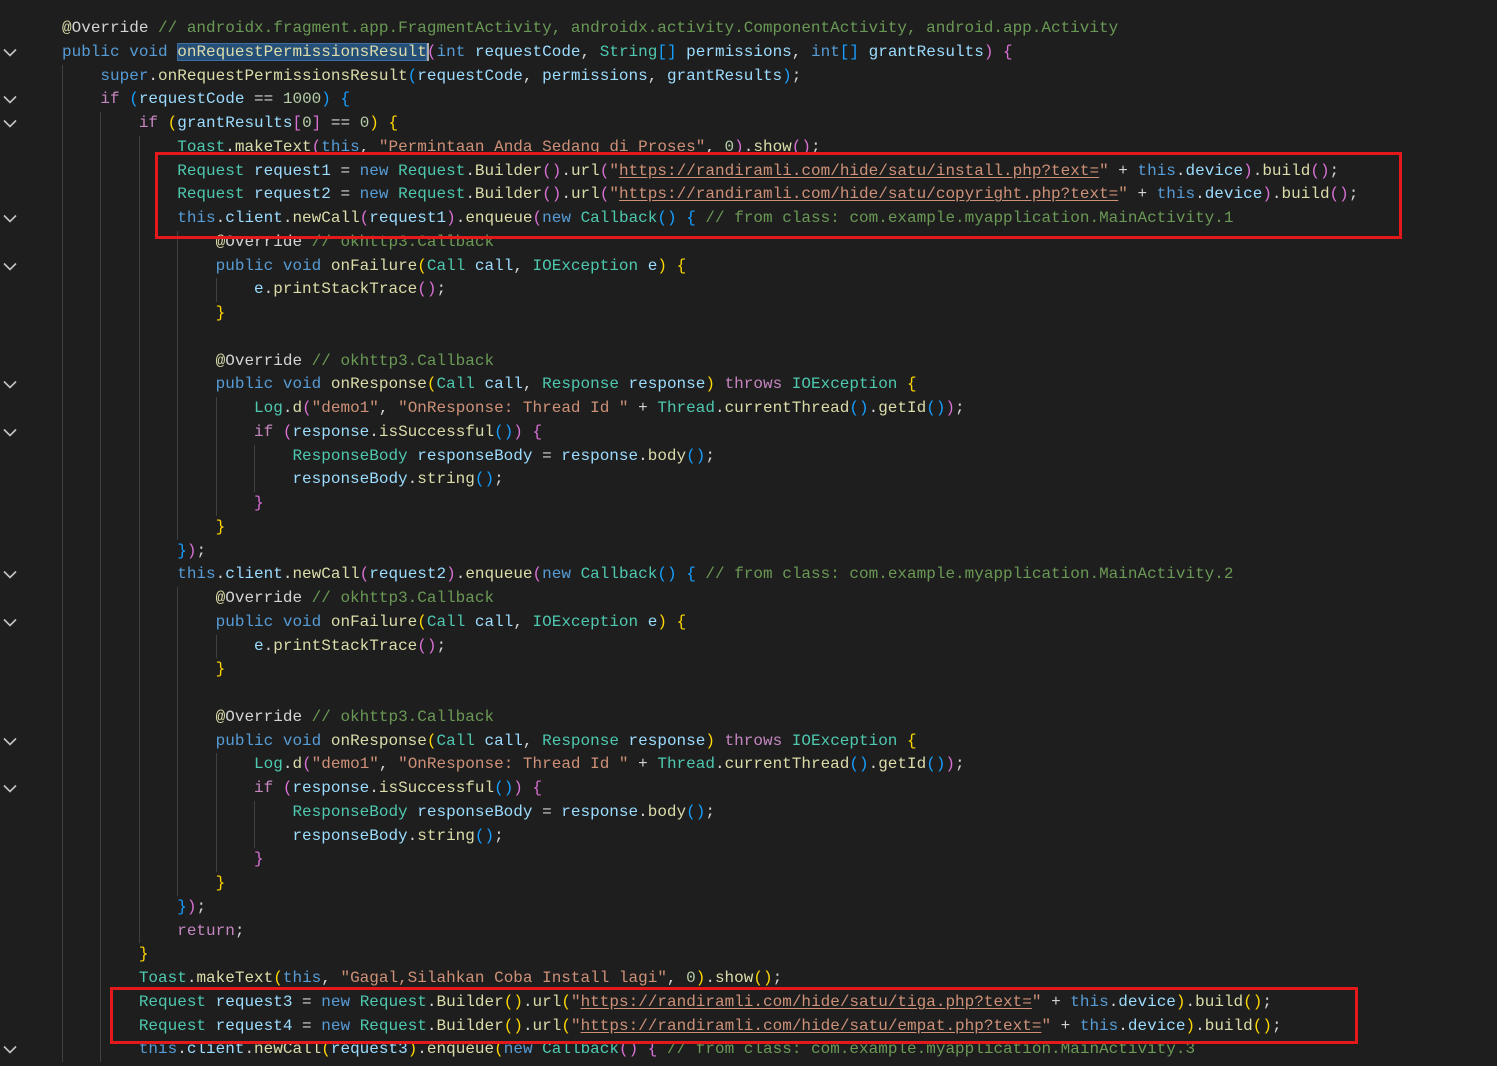  I want to click on code-token: getId, so click(902, 408).